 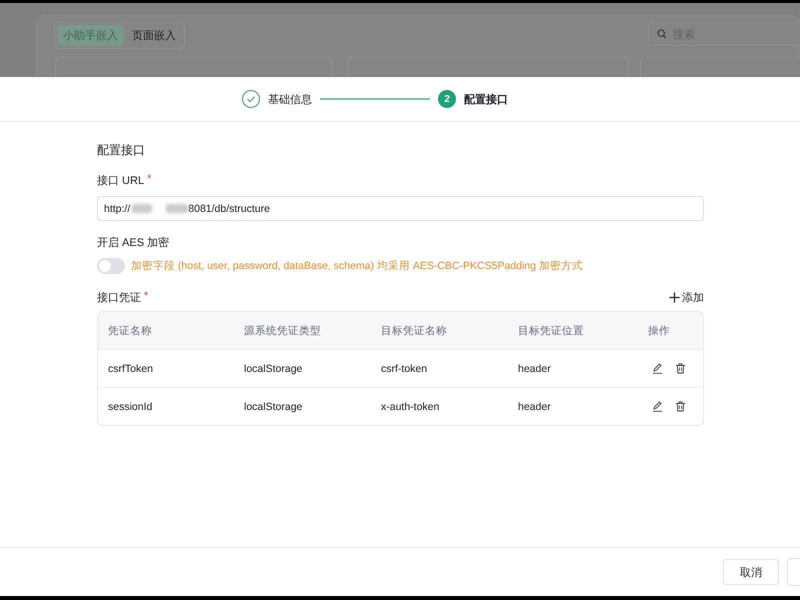 What do you see at coordinates (131, 406) in the screenshot?
I see `table-cell-text: sessionId` at bounding box center [131, 406].